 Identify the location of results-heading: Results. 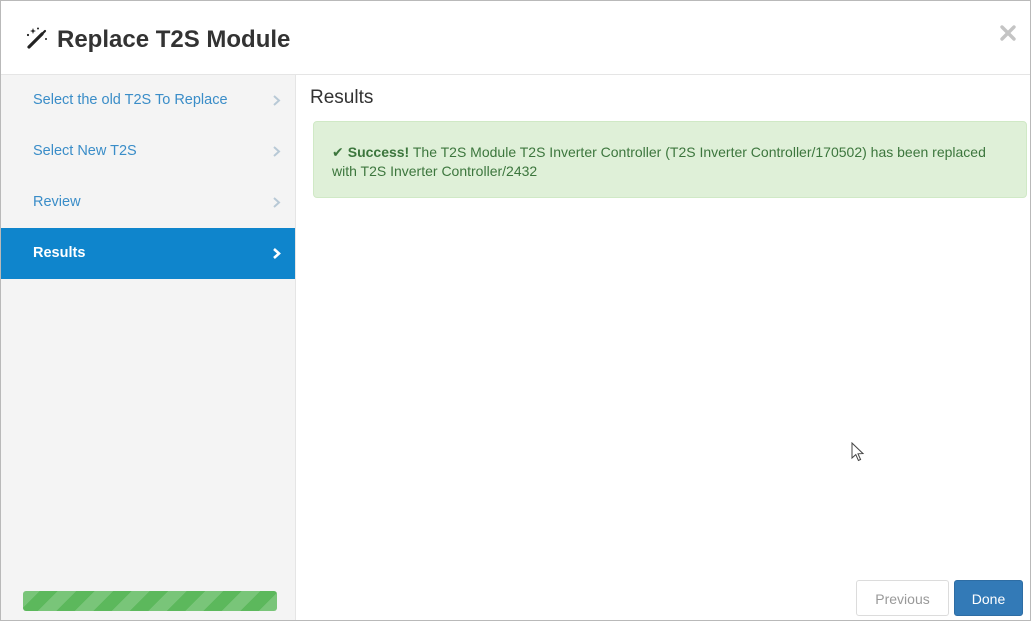
(342, 97).